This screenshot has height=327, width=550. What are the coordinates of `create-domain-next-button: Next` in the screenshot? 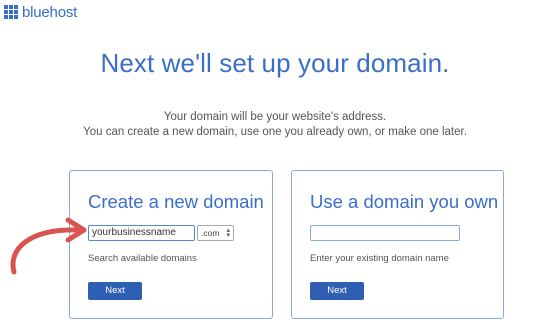 It's located at (115, 291).